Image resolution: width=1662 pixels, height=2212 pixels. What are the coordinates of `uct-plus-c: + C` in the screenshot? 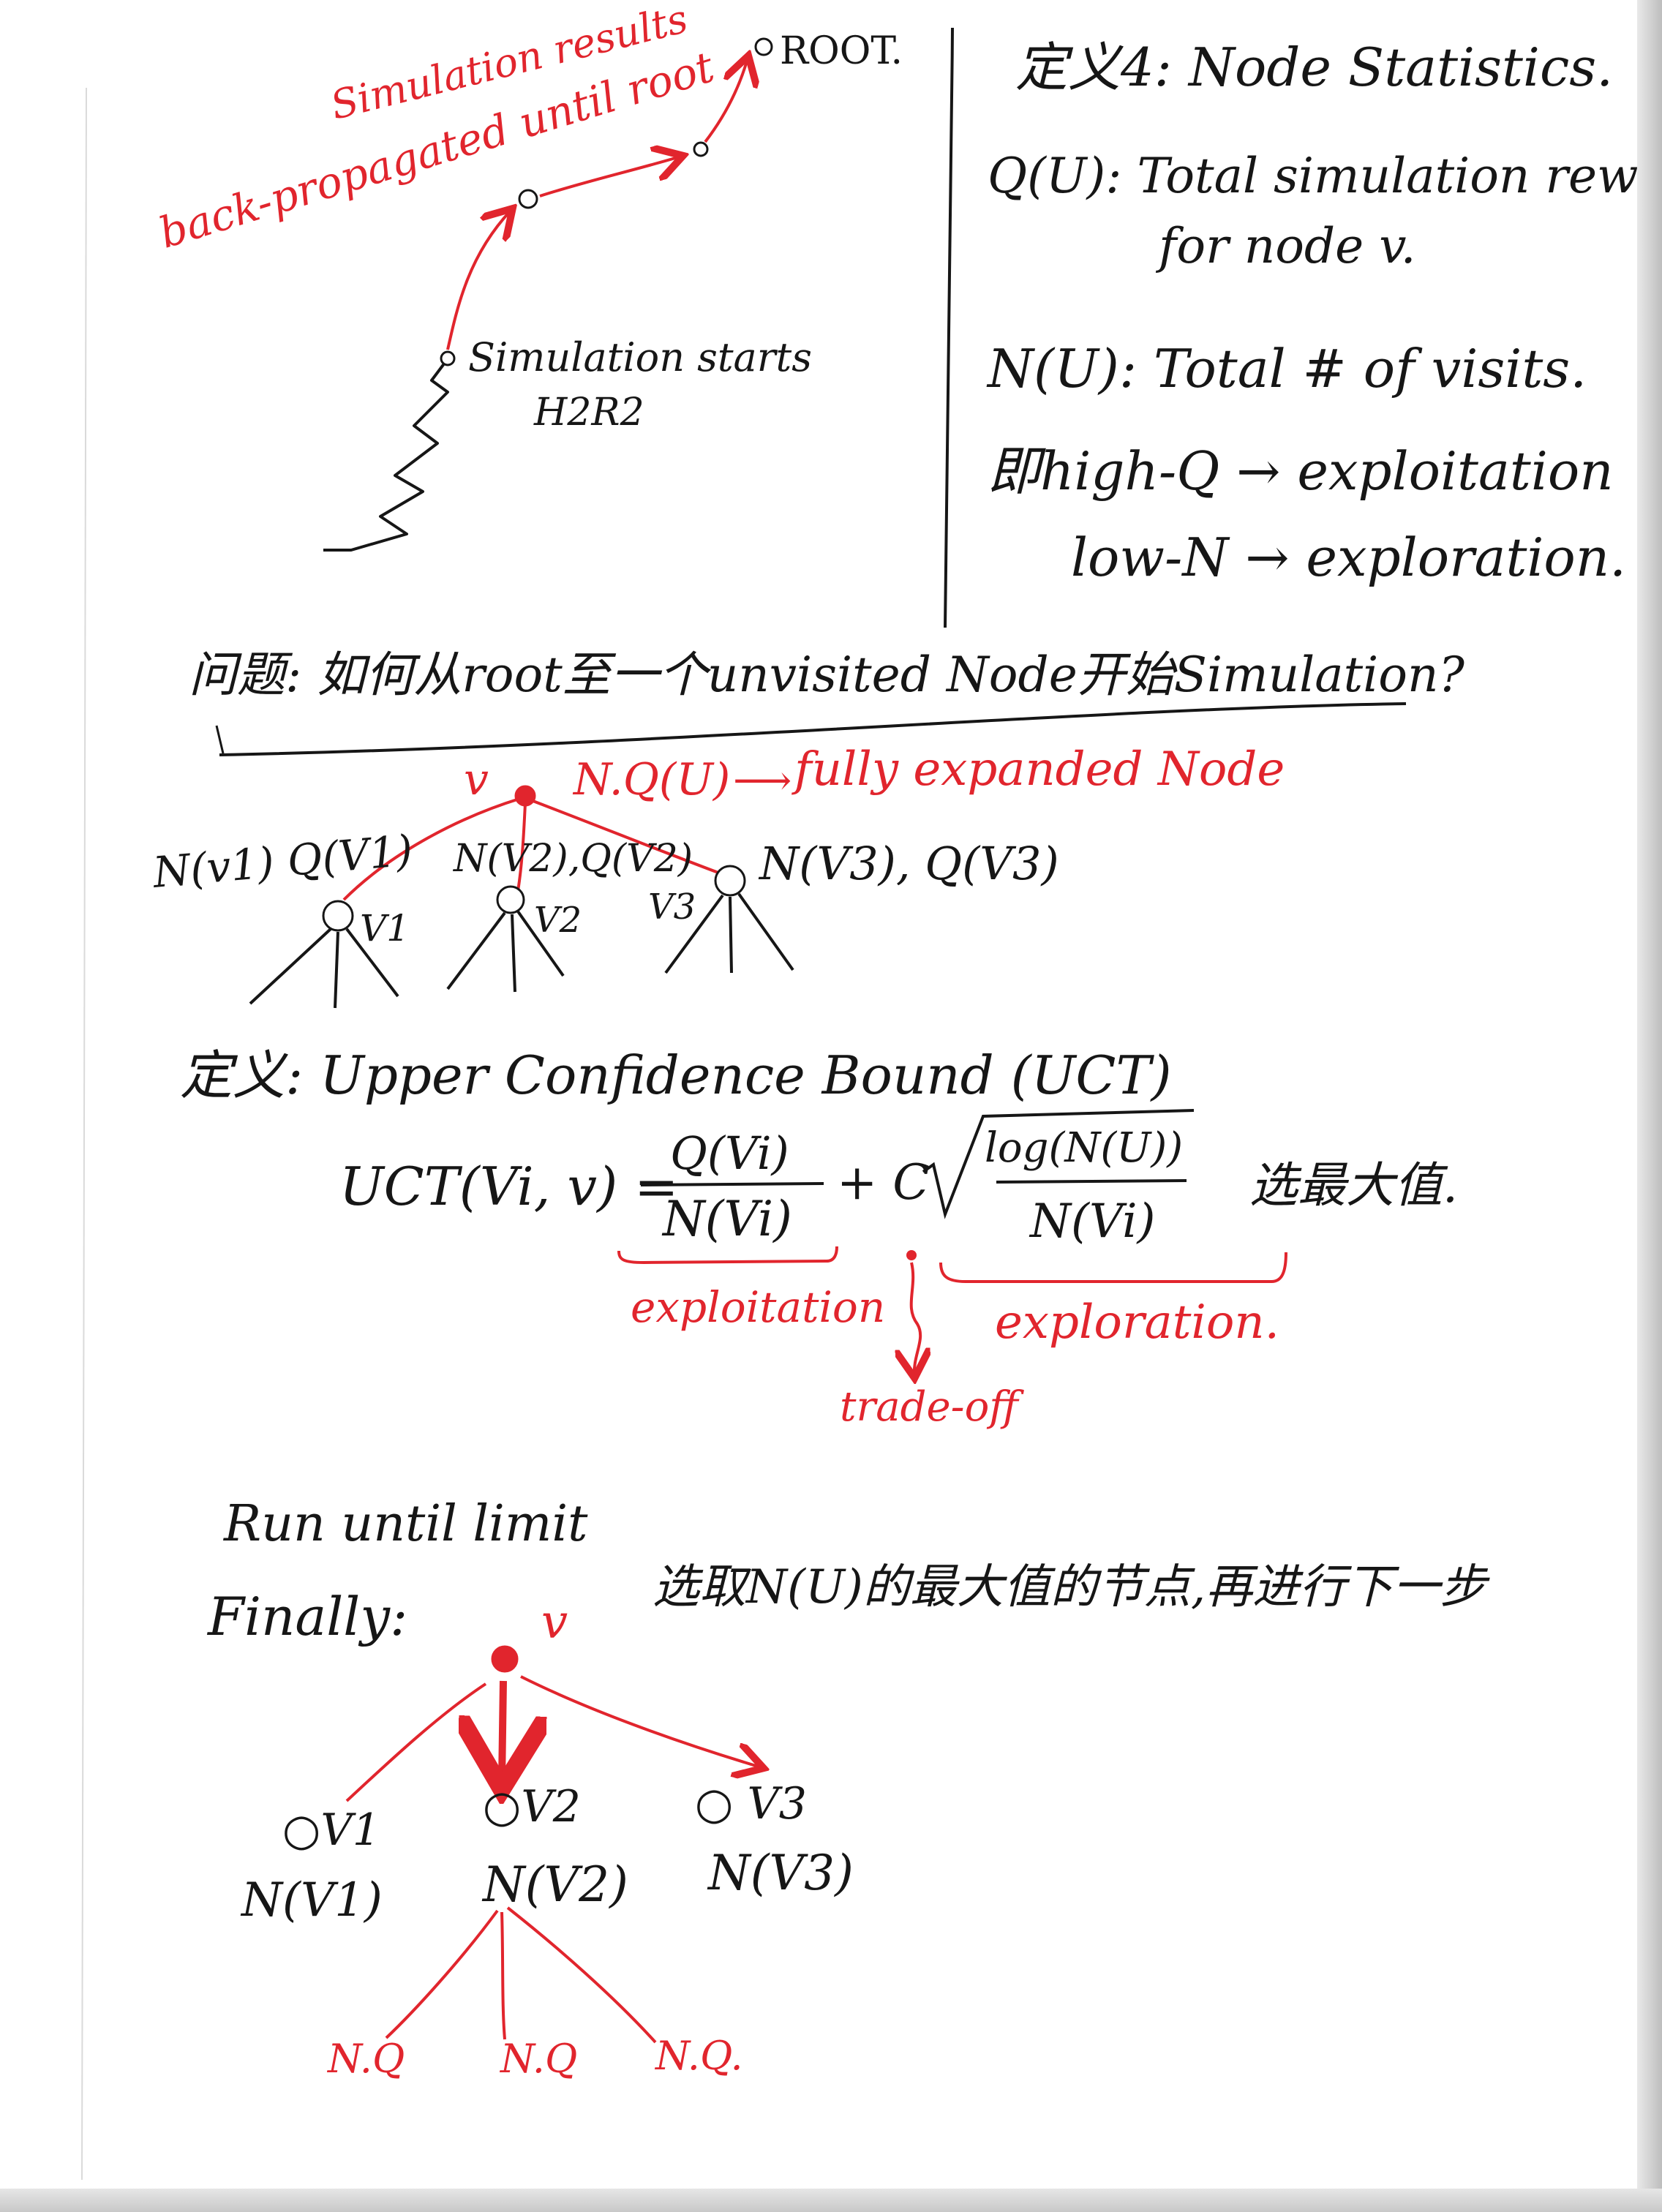 It's located at (883, 1182).